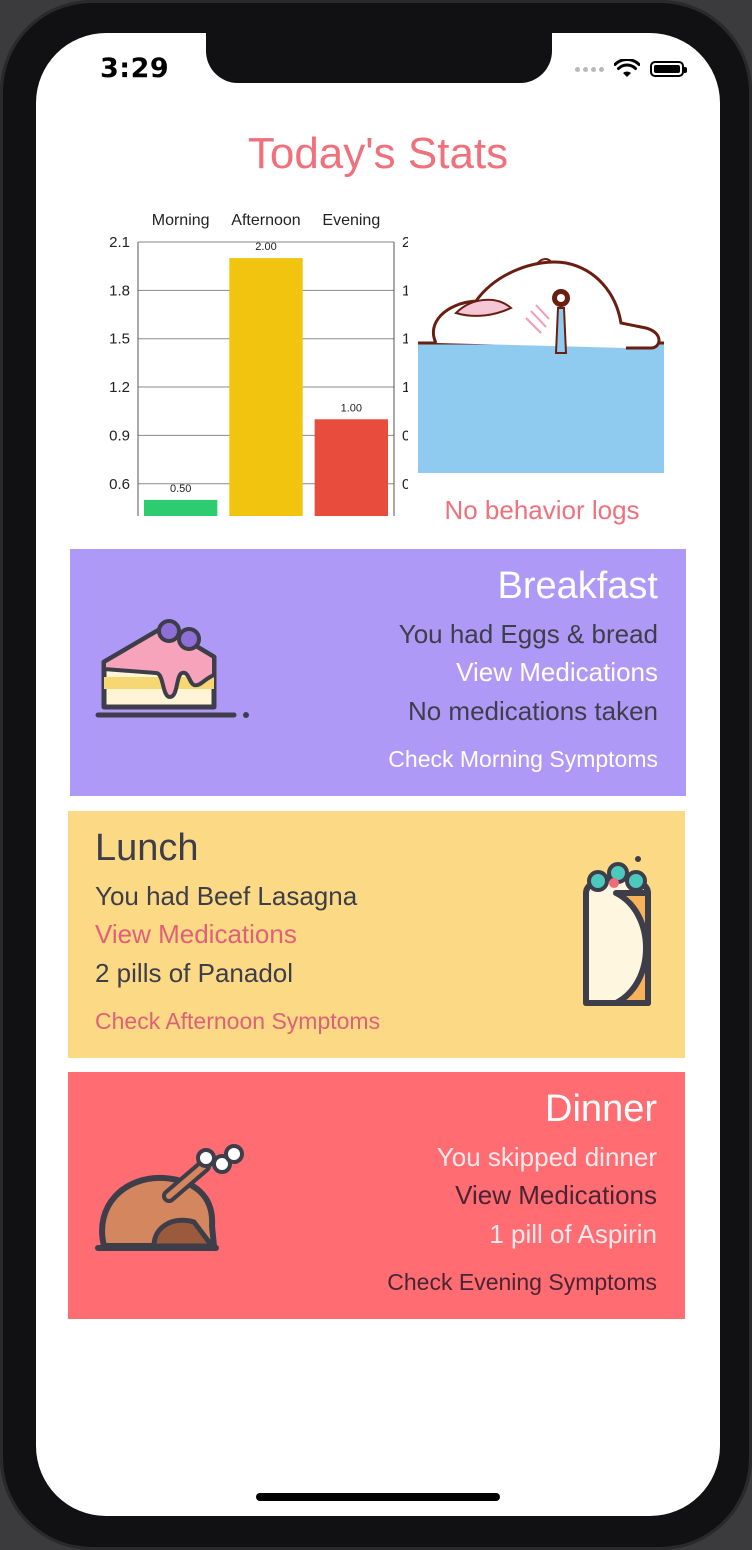 The width and height of the screenshot is (752, 1550). Describe the element at coordinates (265, 247) in the screenshot. I see `bar-data-label: 2.00` at that location.